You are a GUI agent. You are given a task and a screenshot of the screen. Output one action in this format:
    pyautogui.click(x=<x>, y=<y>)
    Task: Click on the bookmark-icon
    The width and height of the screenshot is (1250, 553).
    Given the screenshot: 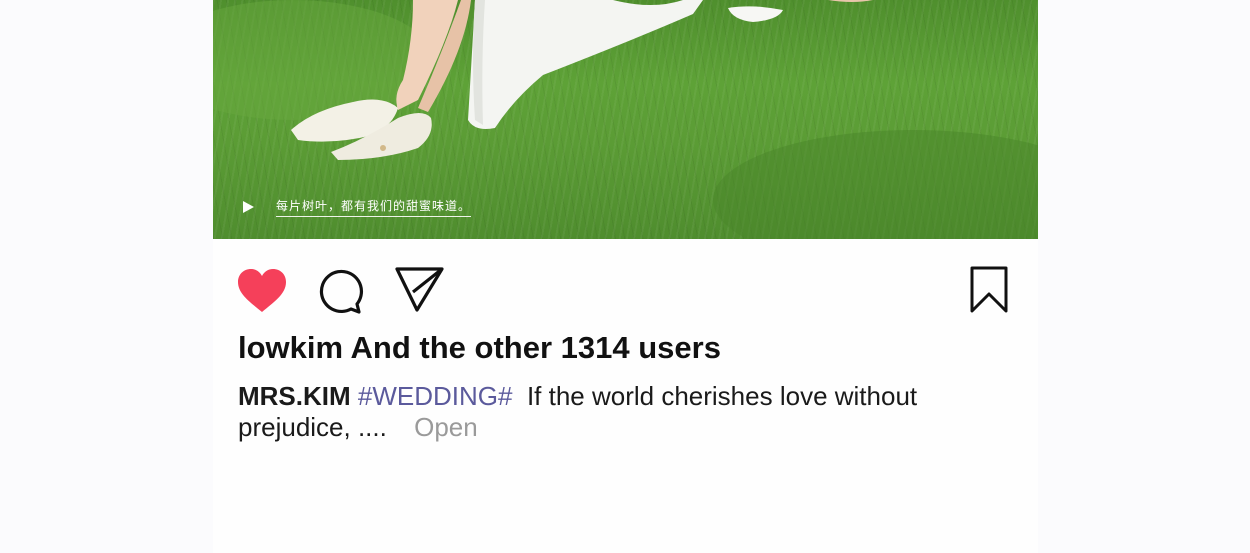 What is the action you would take?
    pyautogui.click(x=989, y=289)
    